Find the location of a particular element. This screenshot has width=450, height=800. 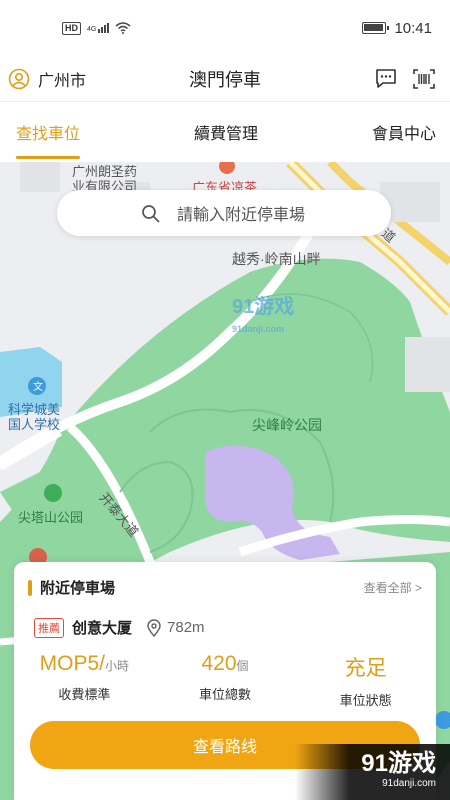

price-value: MOP5/ is located at coordinates (72, 663).